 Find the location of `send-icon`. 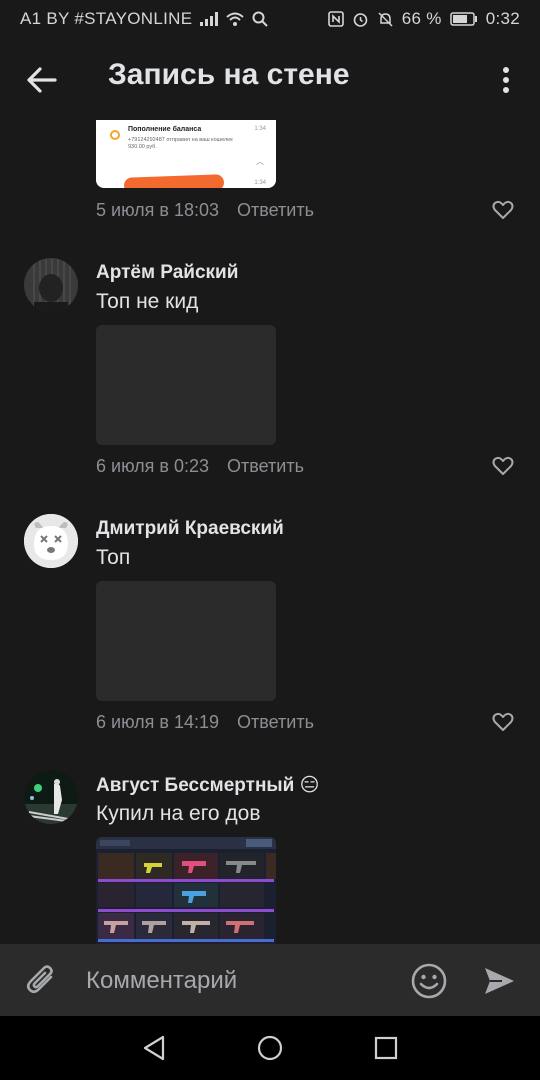

send-icon is located at coordinates (499, 981).